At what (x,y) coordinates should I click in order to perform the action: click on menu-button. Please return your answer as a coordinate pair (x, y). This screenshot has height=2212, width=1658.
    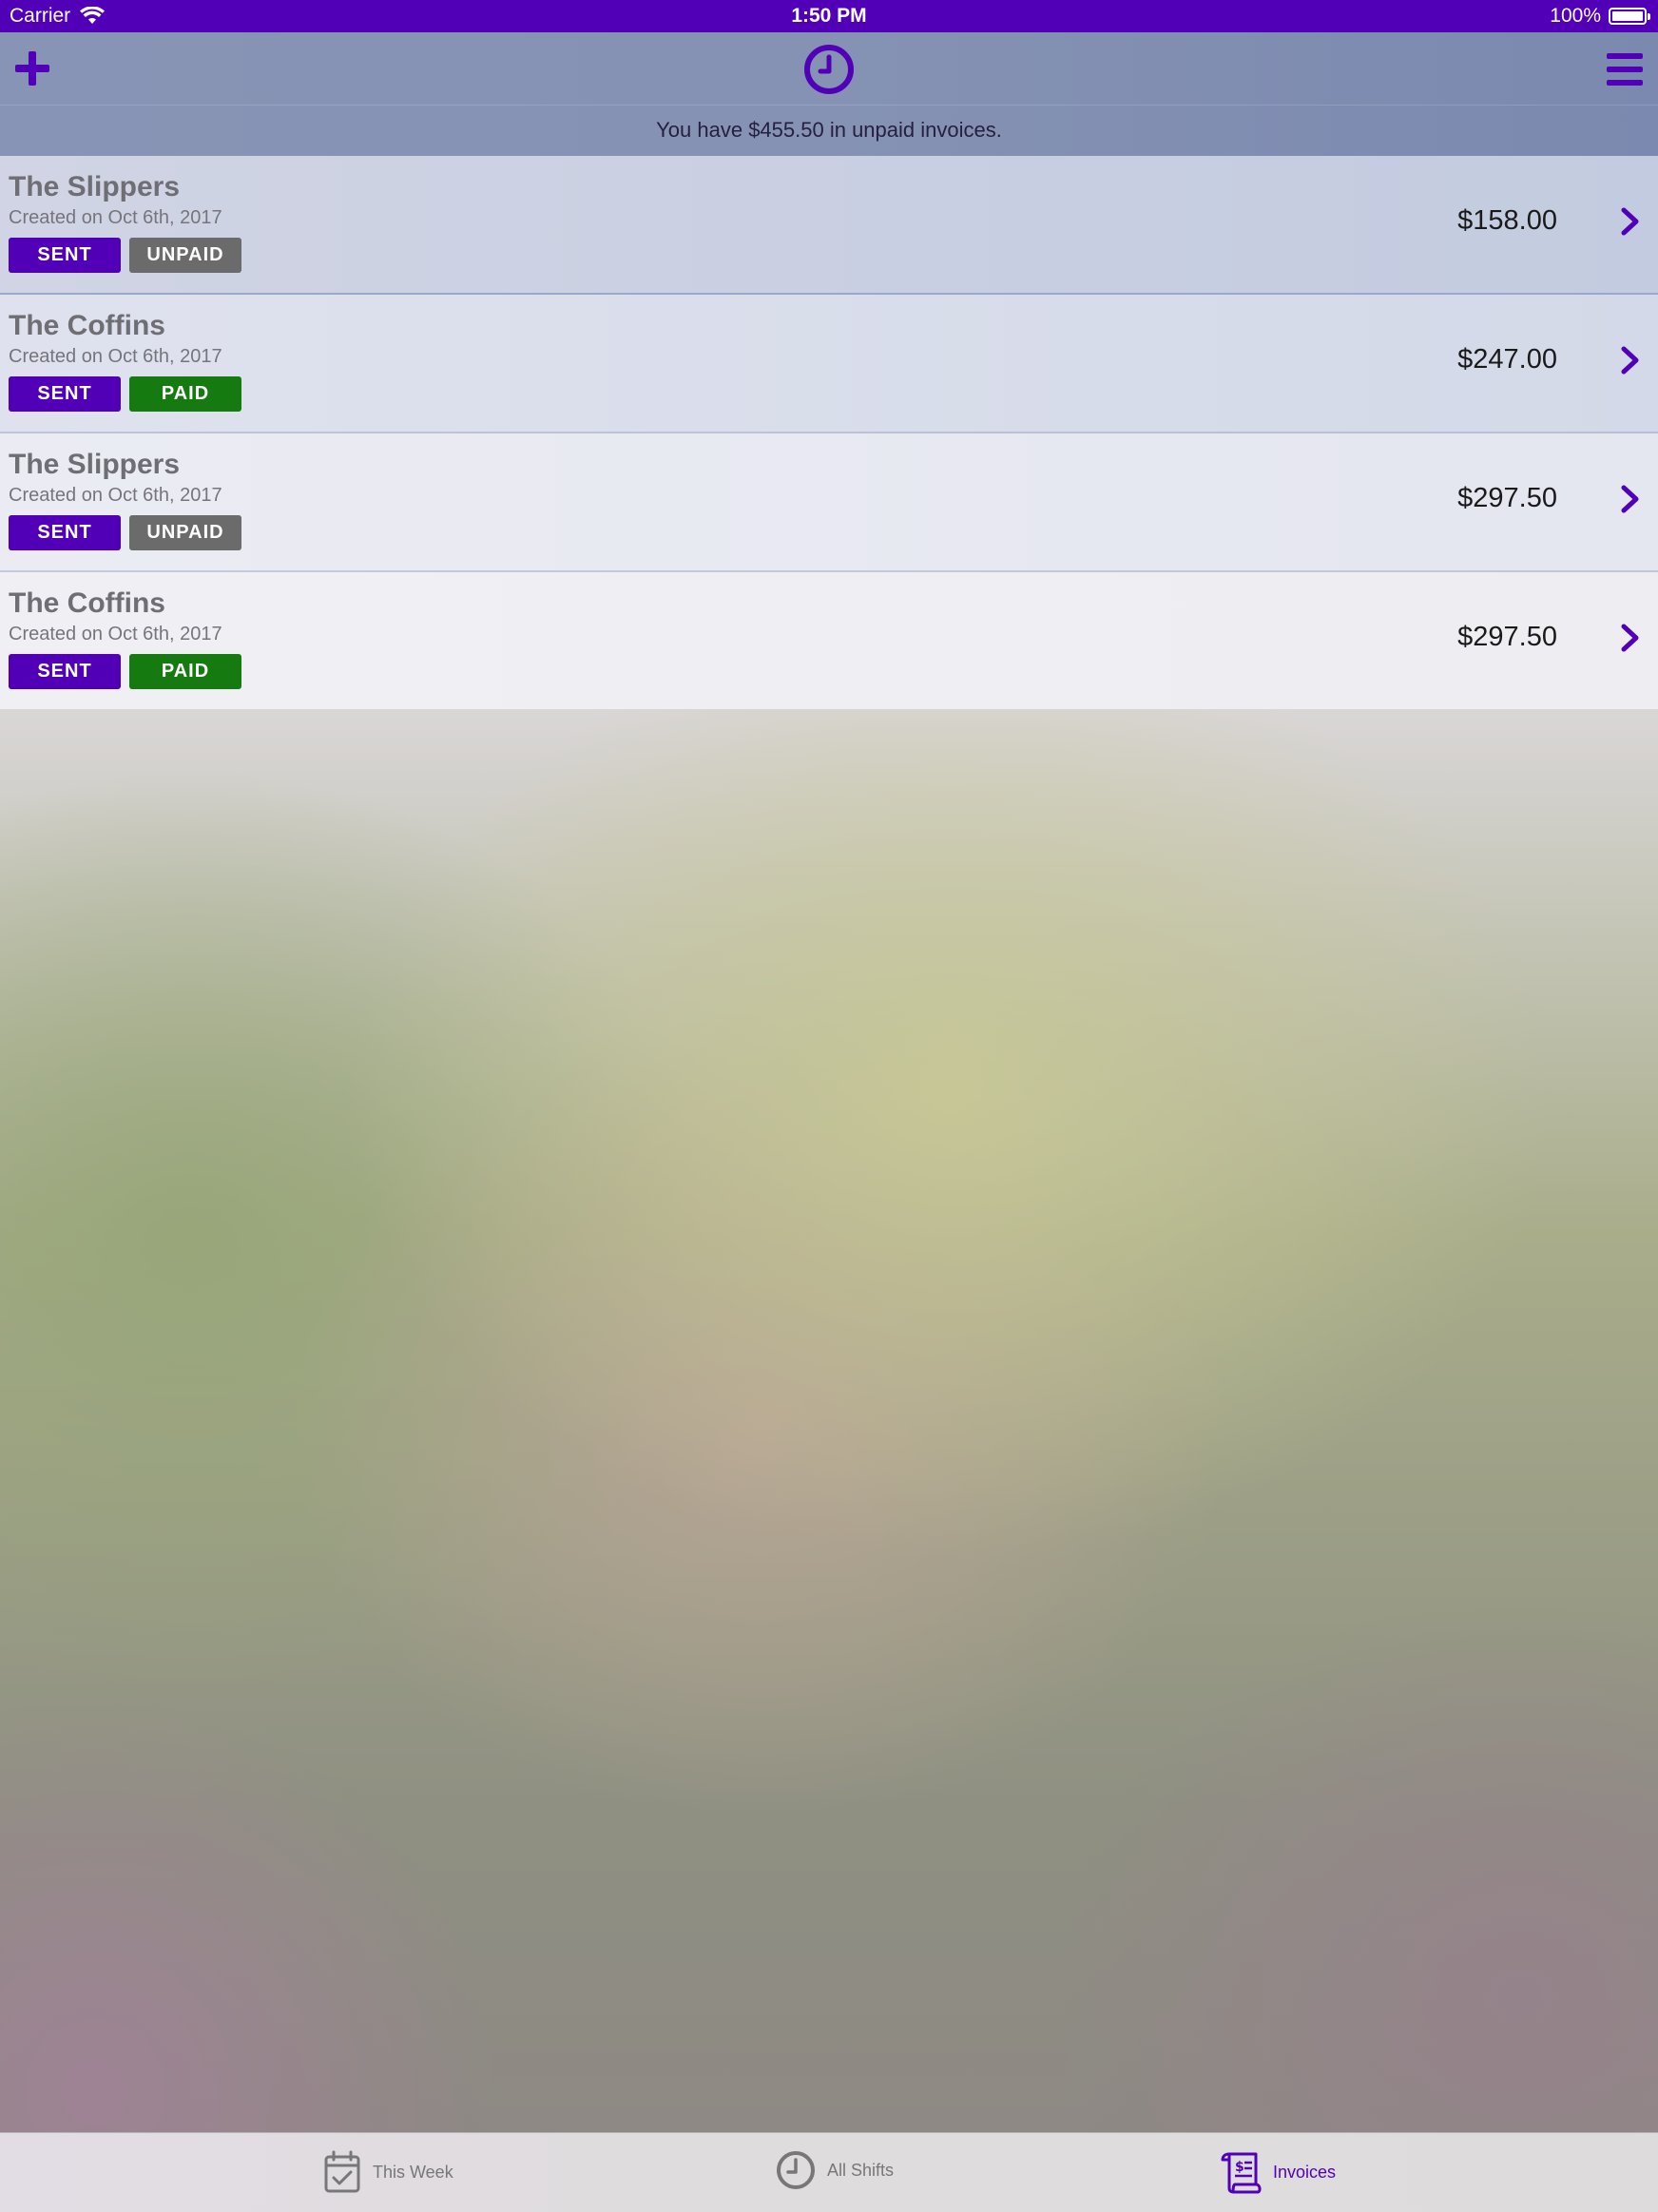
    Looking at the image, I should click on (1625, 70).